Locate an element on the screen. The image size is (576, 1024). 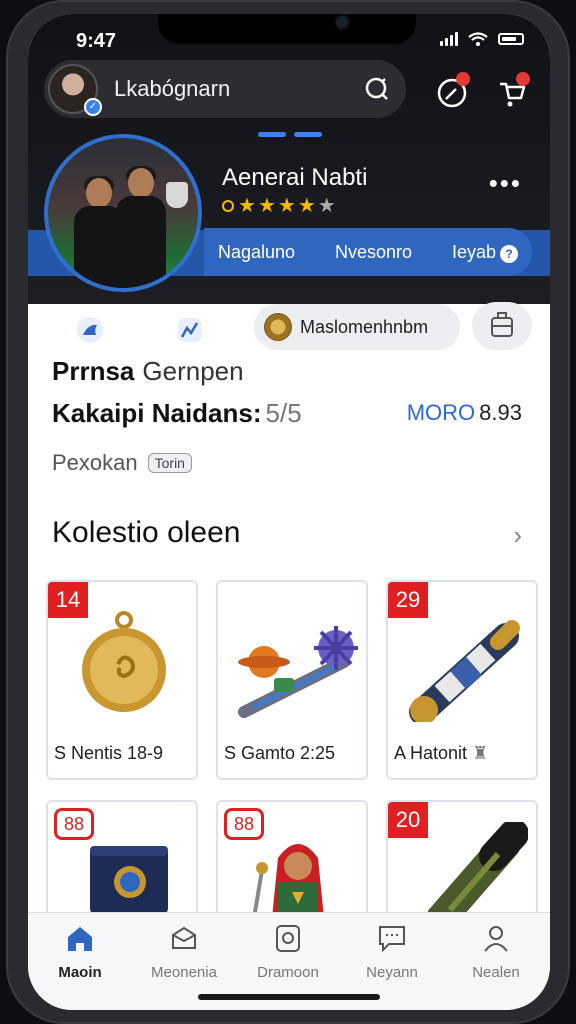
star-empty-icon: ★ is located at coordinates (326, 206).